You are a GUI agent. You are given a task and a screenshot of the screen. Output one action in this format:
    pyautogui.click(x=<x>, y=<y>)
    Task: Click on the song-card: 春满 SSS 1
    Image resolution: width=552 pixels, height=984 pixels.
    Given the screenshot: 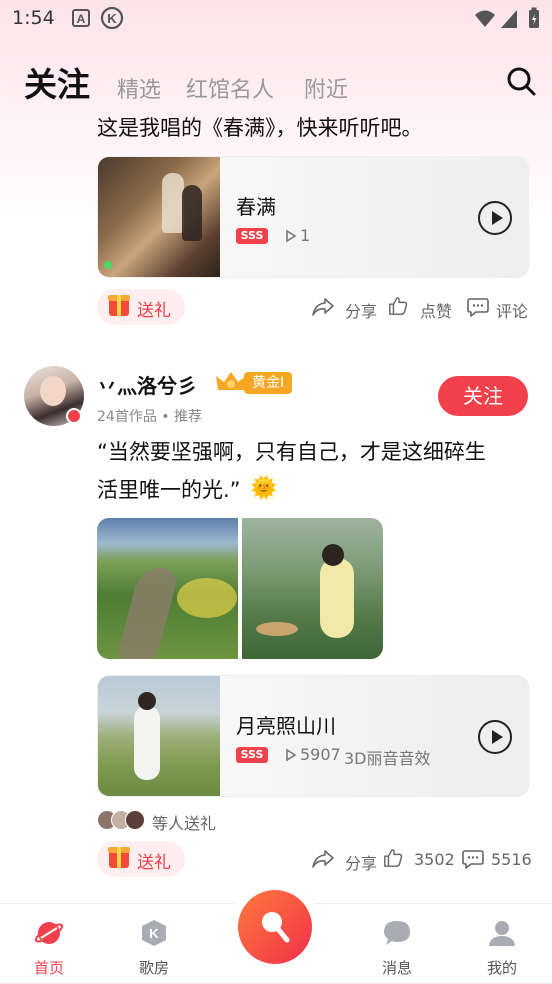 What is the action you would take?
    pyautogui.click(x=313, y=217)
    